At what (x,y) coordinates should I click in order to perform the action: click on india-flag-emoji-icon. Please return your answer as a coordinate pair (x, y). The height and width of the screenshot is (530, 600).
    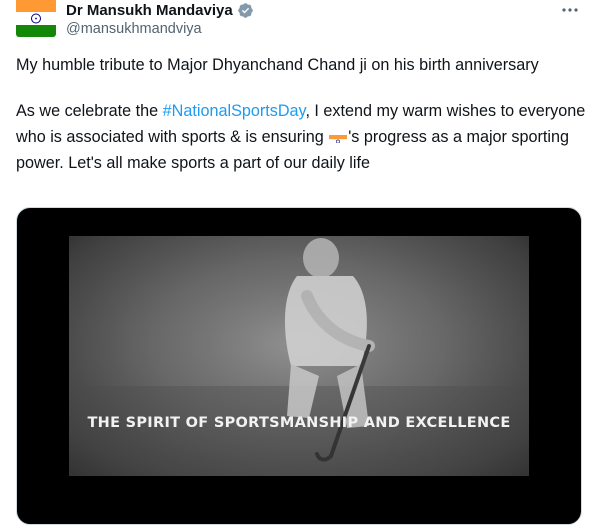
    Looking at the image, I should click on (338, 136).